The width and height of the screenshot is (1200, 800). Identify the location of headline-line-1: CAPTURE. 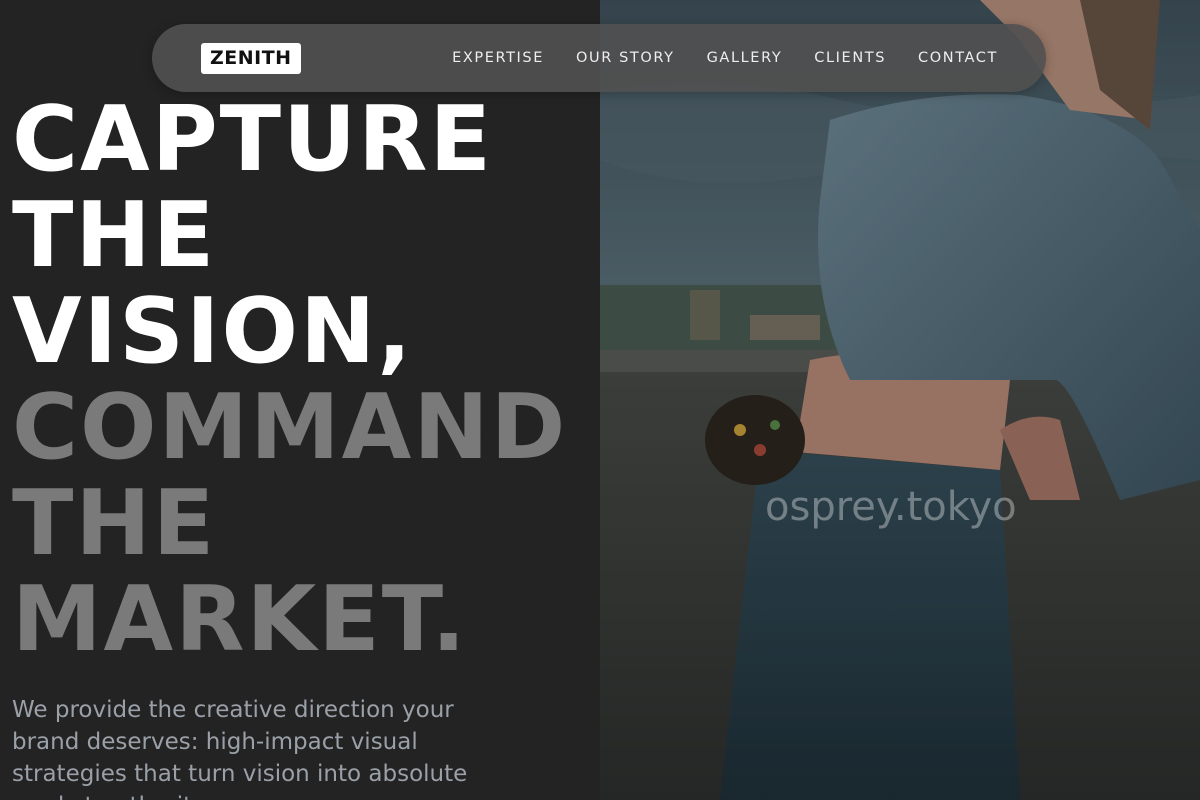
(252, 139).